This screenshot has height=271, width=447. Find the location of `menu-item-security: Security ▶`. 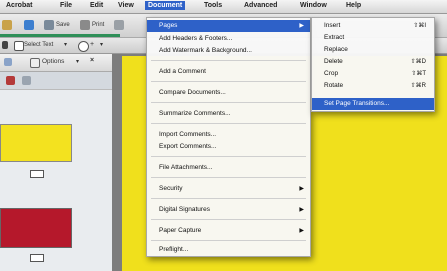

menu-item-security: Security ▶ is located at coordinates (228, 189).